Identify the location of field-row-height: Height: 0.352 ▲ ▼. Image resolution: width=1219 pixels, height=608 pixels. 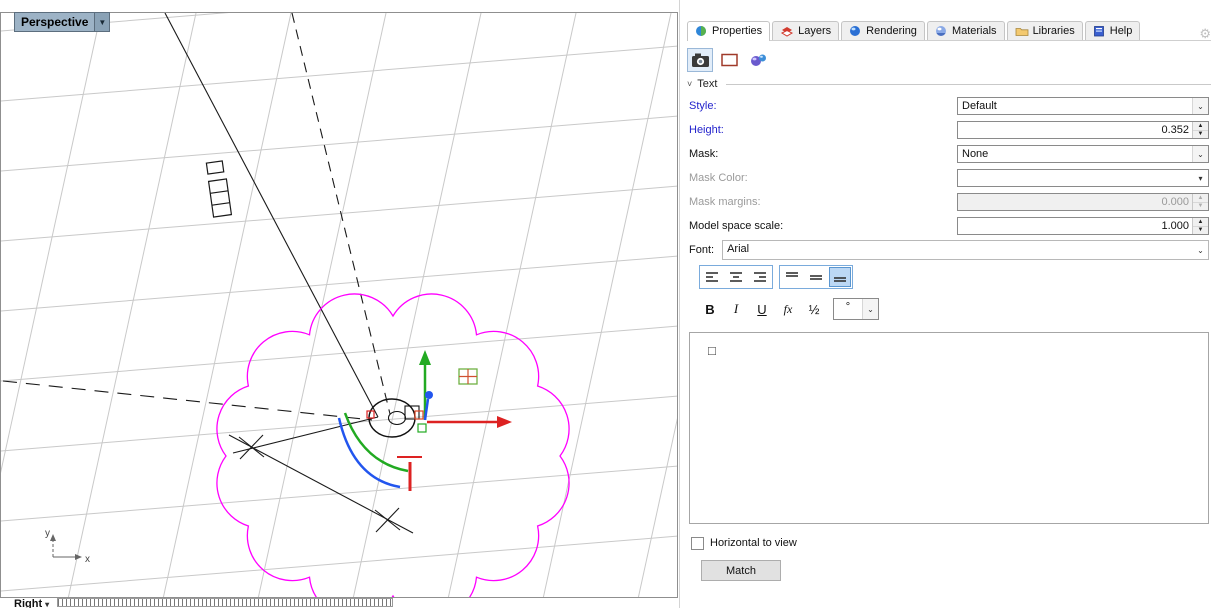
(949, 130).